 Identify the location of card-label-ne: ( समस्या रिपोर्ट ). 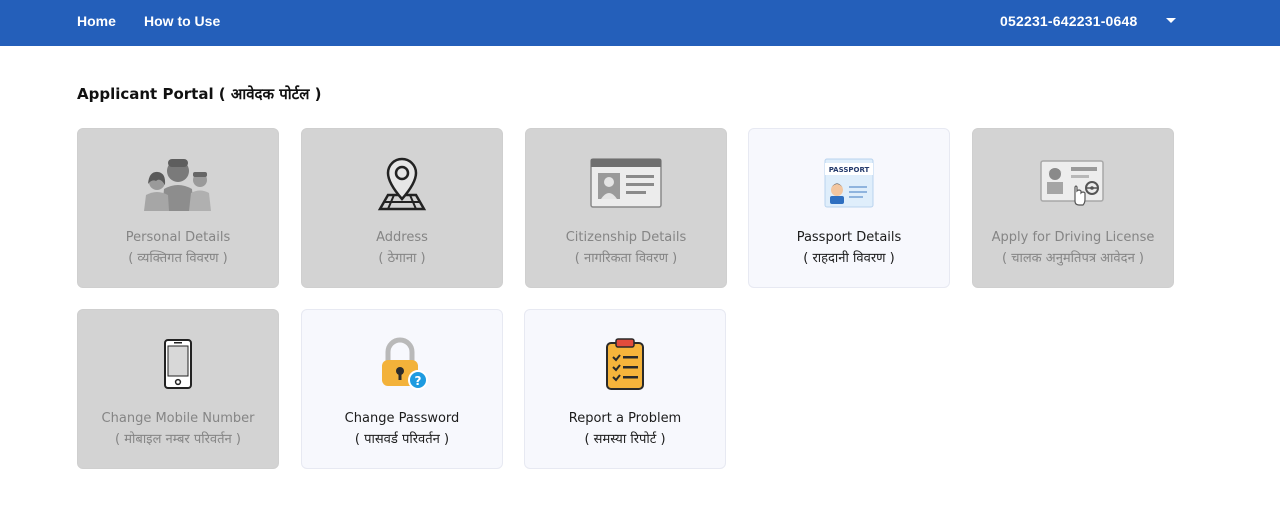
(625, 439).